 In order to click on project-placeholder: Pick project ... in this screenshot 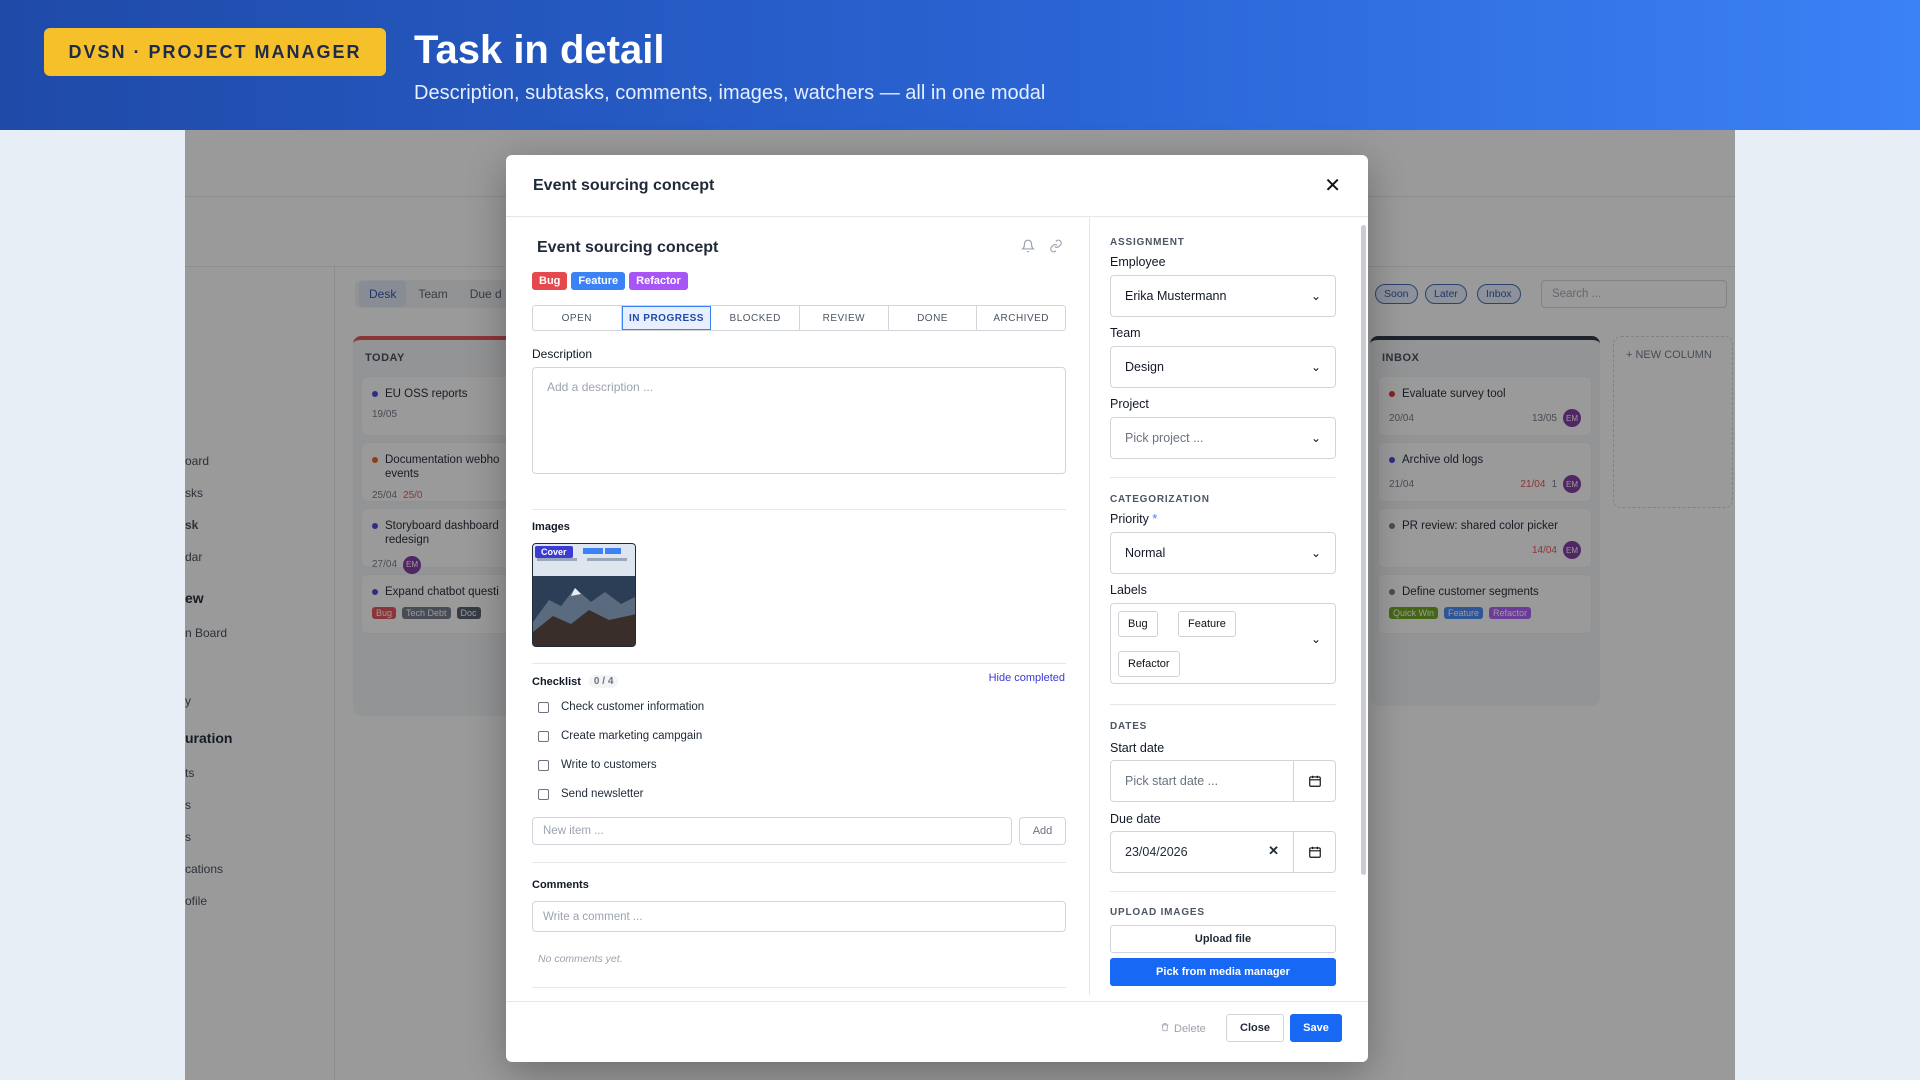, I will do `click(1164, 438)`.